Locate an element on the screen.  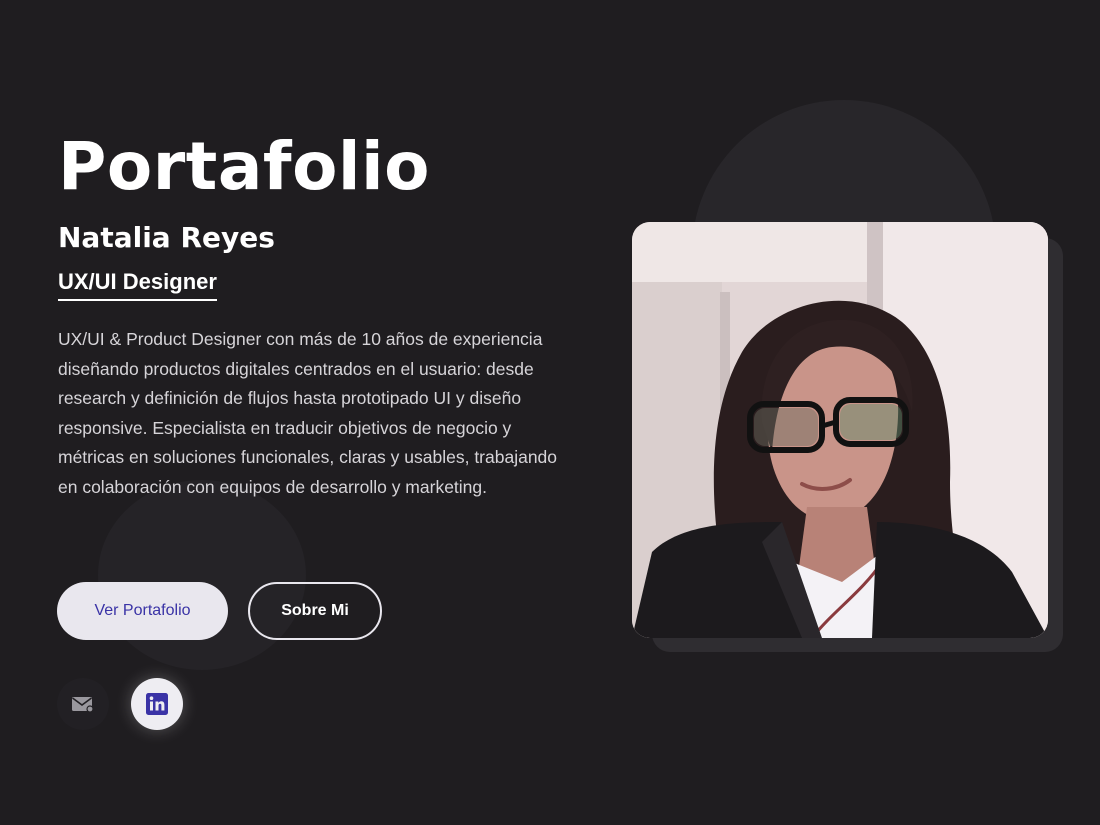
social-links is located at coordinates (120, 704).